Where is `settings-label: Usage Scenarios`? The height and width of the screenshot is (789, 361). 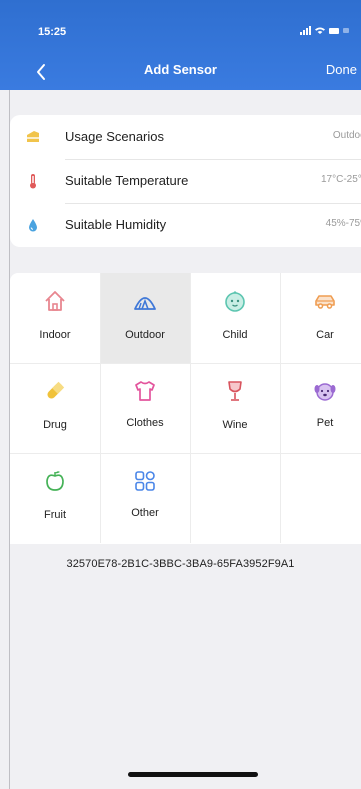 settings-label: Usage Scenarios is located at coordinates (114, 136).